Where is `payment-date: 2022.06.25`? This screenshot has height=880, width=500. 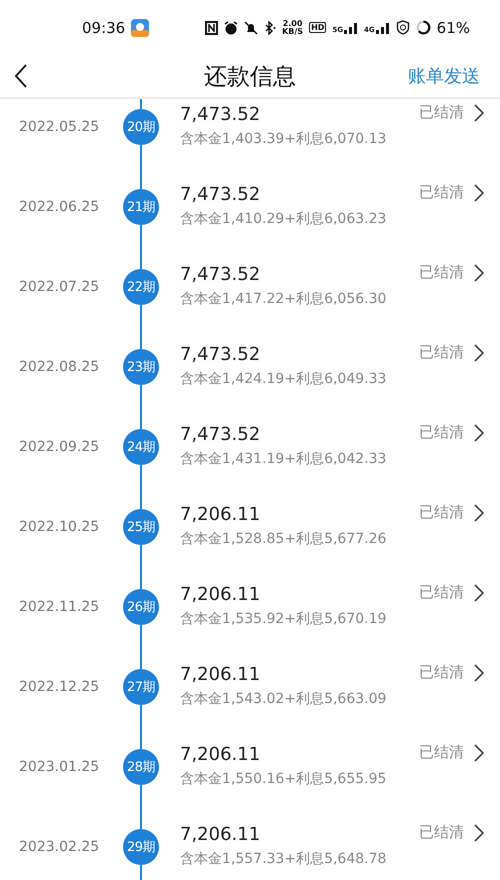
payment-date: 2022.06.25 is located at coordinates (59, 207).